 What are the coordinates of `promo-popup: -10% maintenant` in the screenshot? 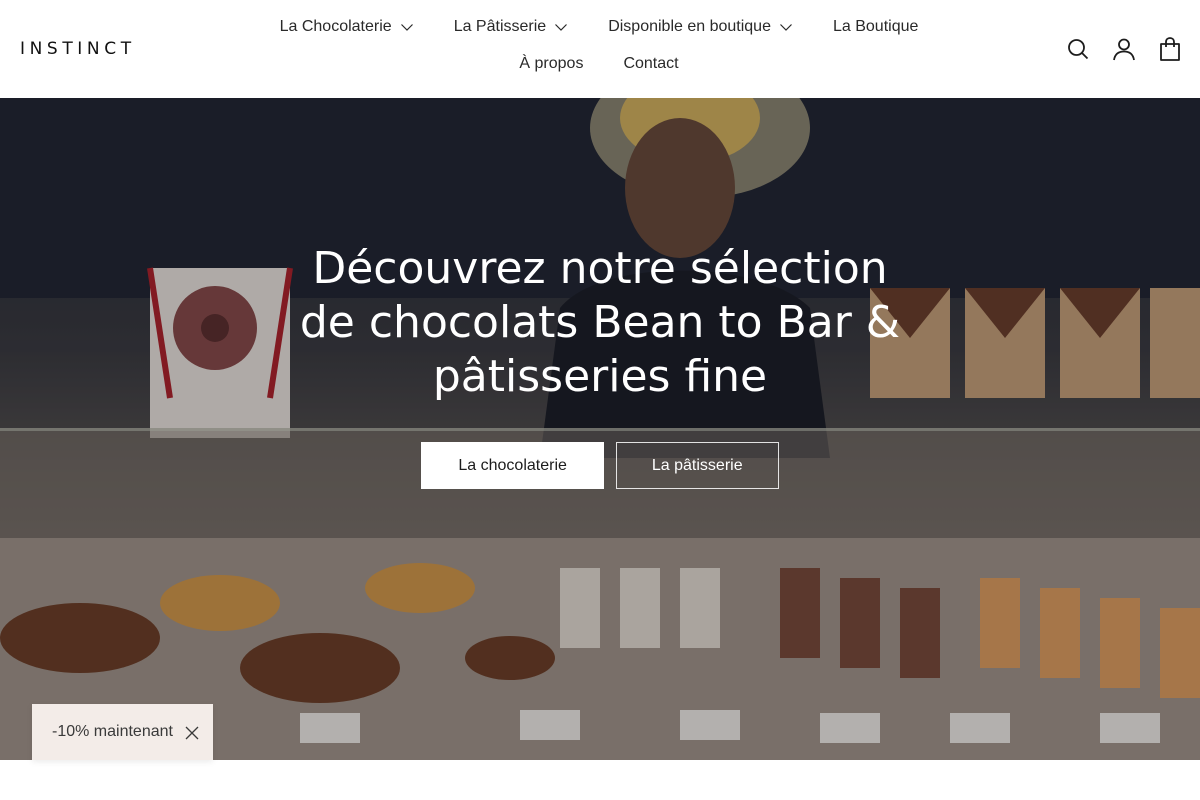 It's located at (122, 732).